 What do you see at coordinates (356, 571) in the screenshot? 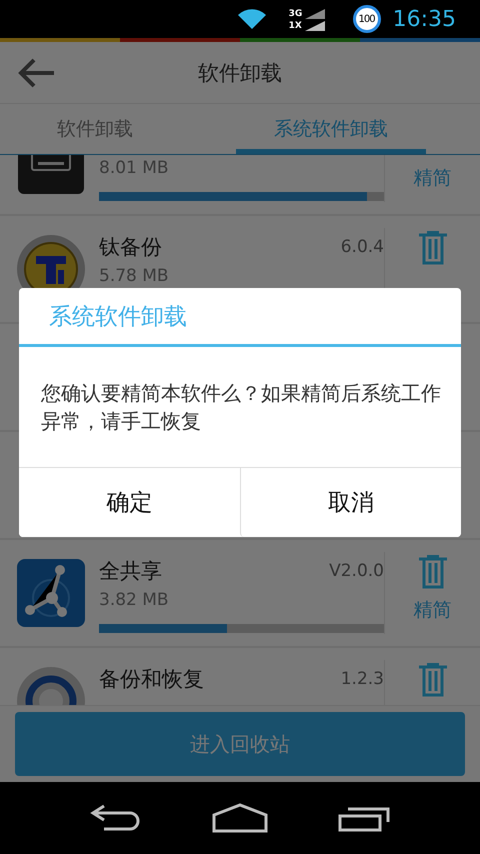
I see `app-version: V2.0.0` at bounding box center [356, 571].